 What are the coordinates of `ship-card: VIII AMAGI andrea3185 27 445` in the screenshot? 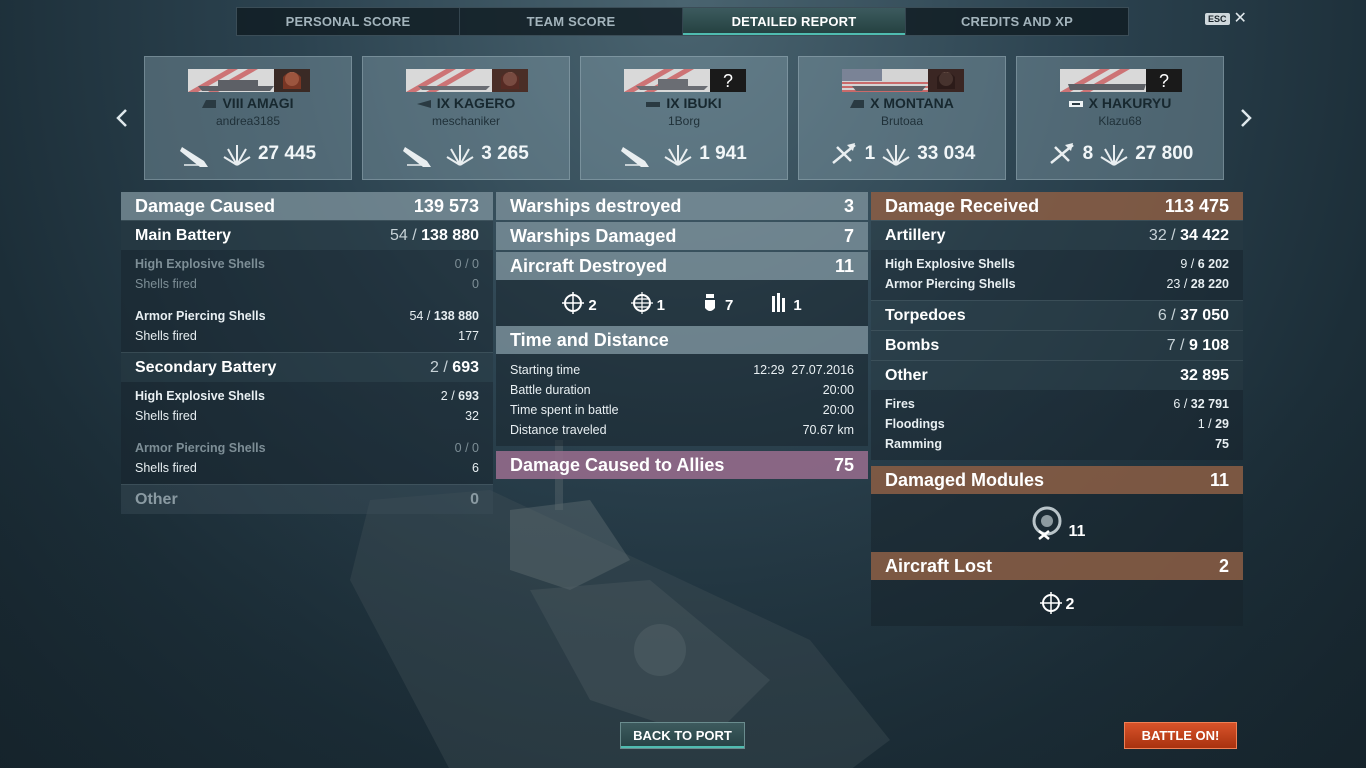 It's located at (248, 118).